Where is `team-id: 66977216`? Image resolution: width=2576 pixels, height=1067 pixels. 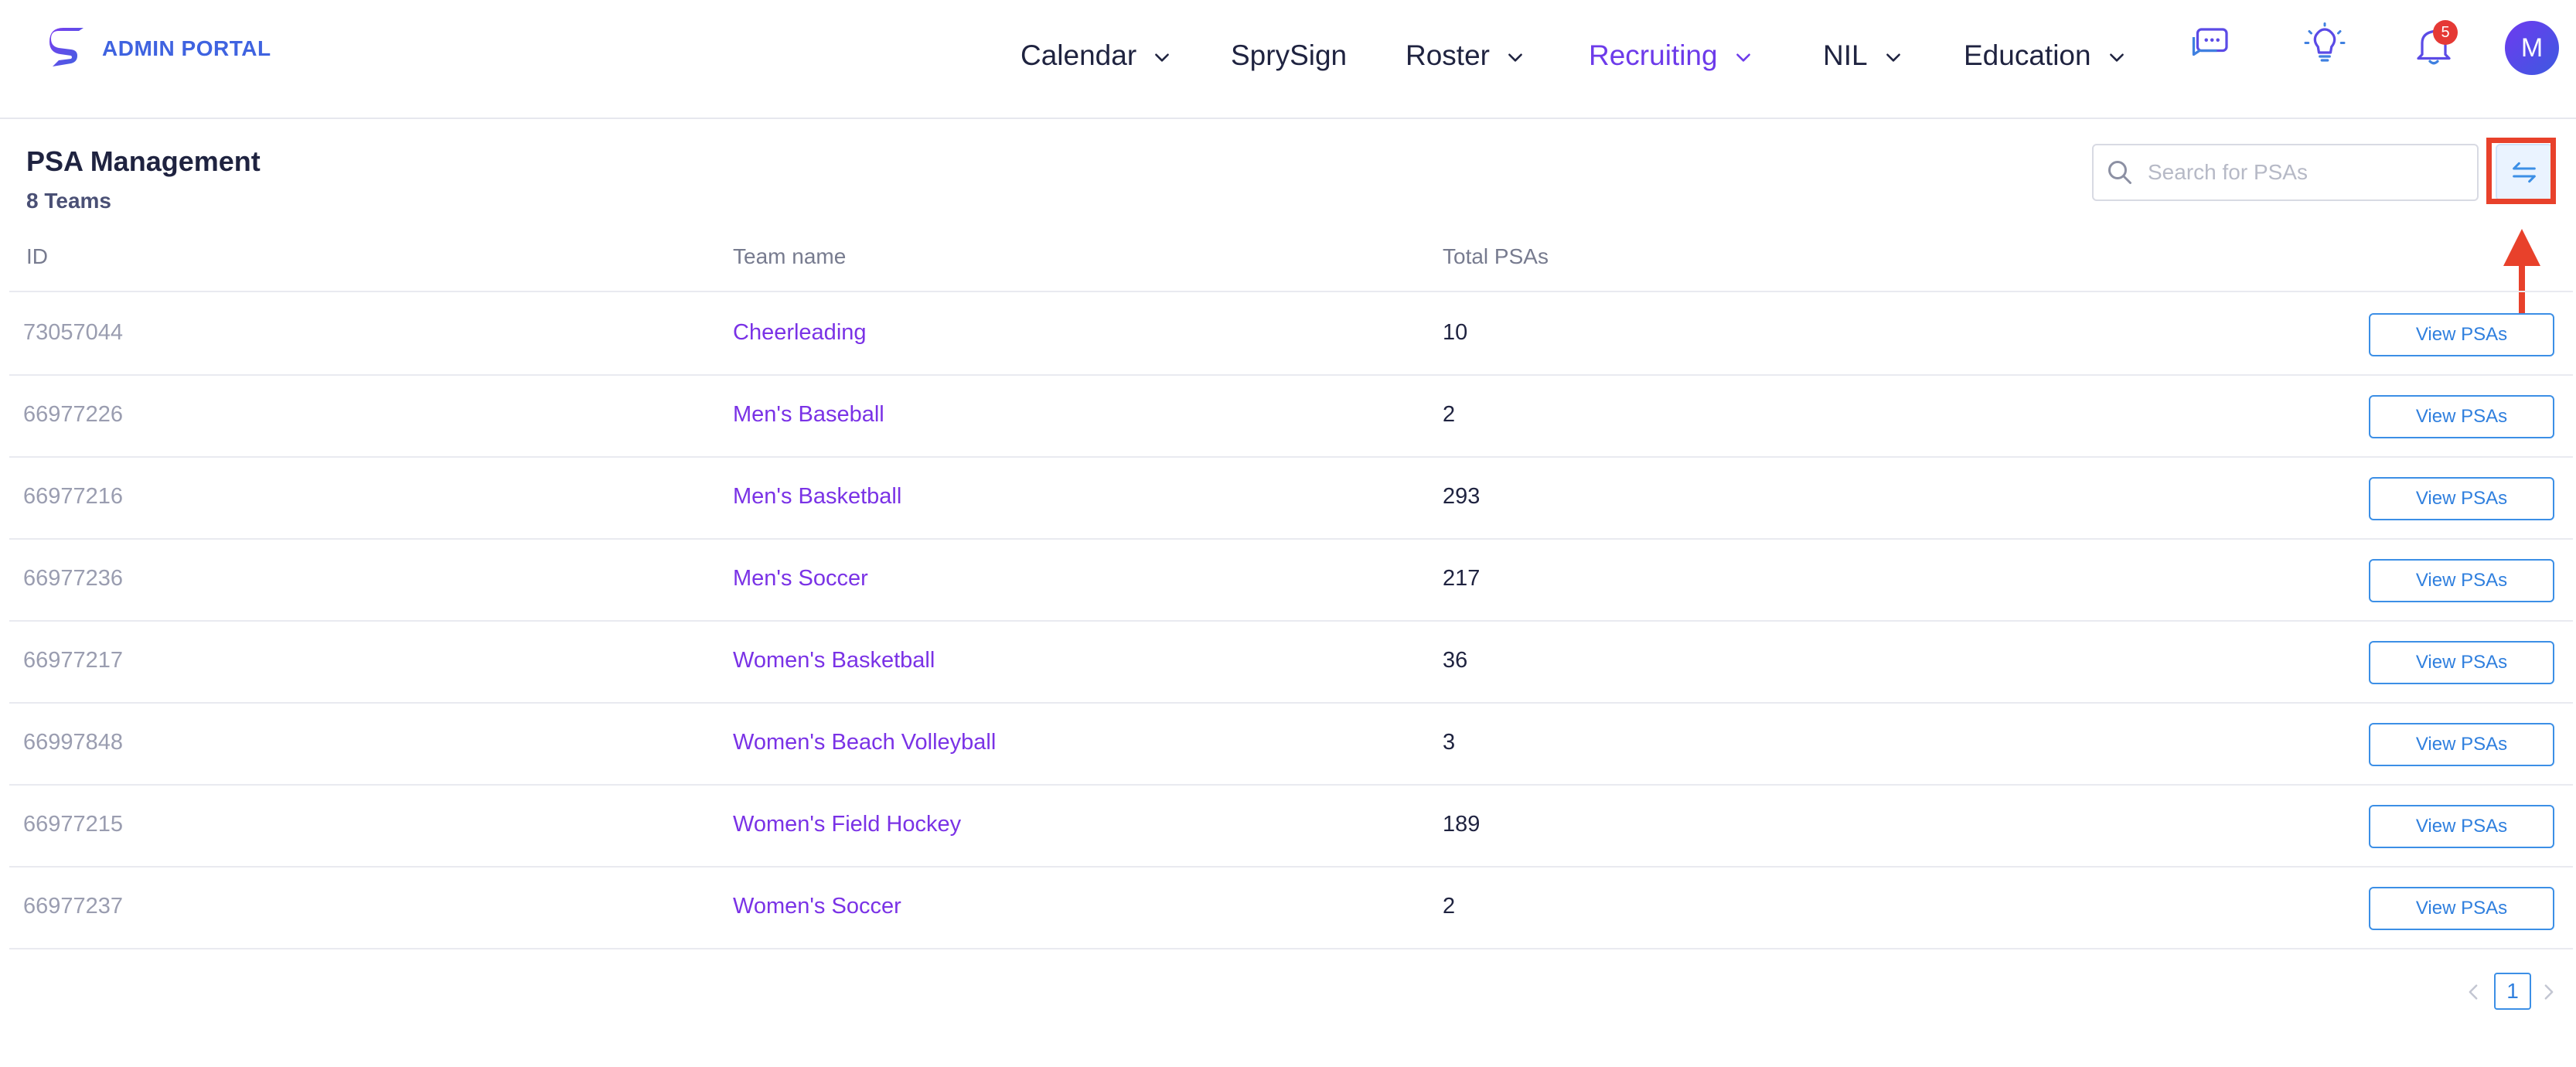
team-id: 66977216 is located at coordinates (73, 496).